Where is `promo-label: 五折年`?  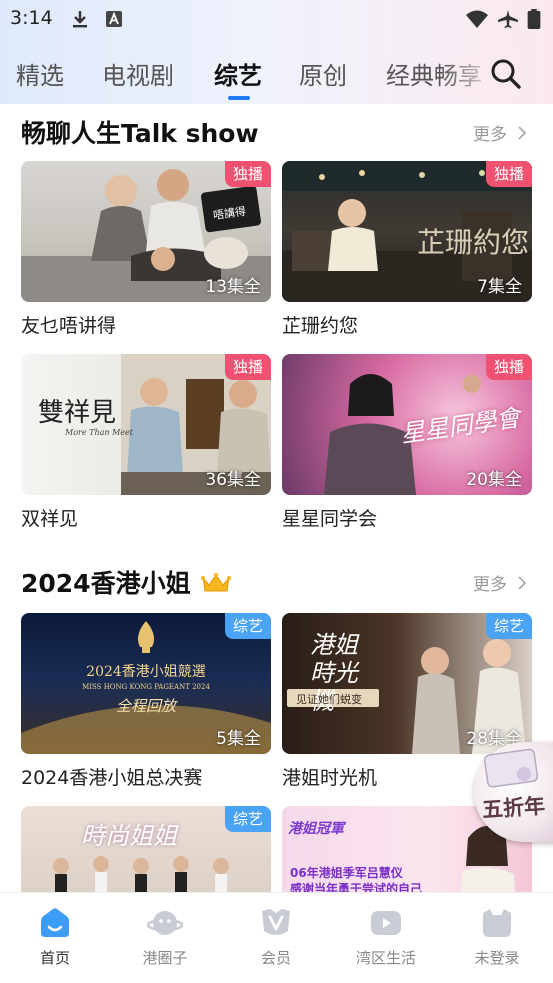
promo-label: 五折年 is located at coordinates (513, 808).